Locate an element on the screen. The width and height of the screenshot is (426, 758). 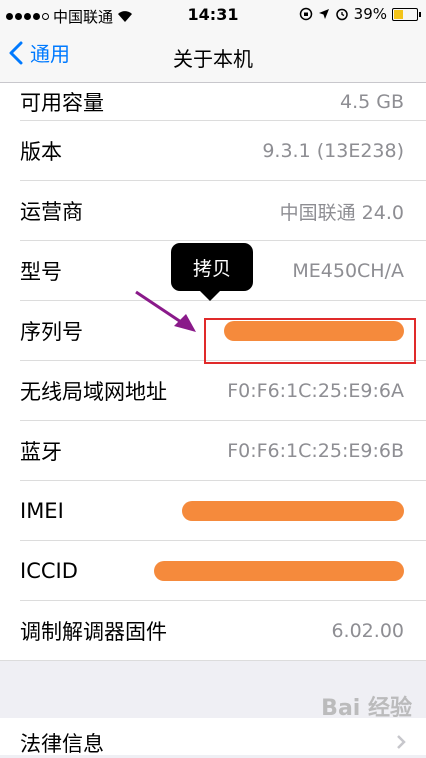
redacted-iccid-value is located at coordinates (279, 571).